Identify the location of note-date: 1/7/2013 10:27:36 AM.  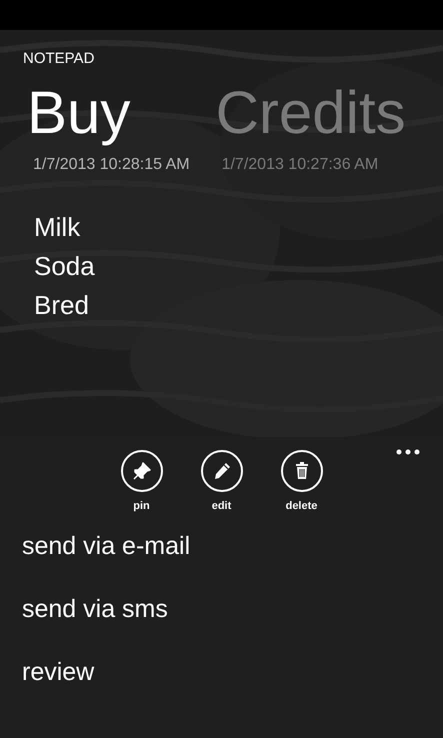
(300, 165).